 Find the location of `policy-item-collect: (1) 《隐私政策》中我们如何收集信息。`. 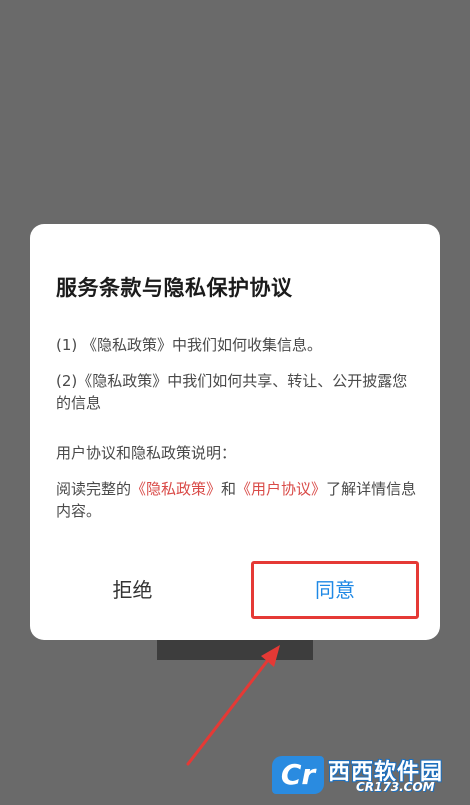

policy-item-collect: (1) 《隐私政策》中我们如何收集信息。 is located at coordinates (189, 345).